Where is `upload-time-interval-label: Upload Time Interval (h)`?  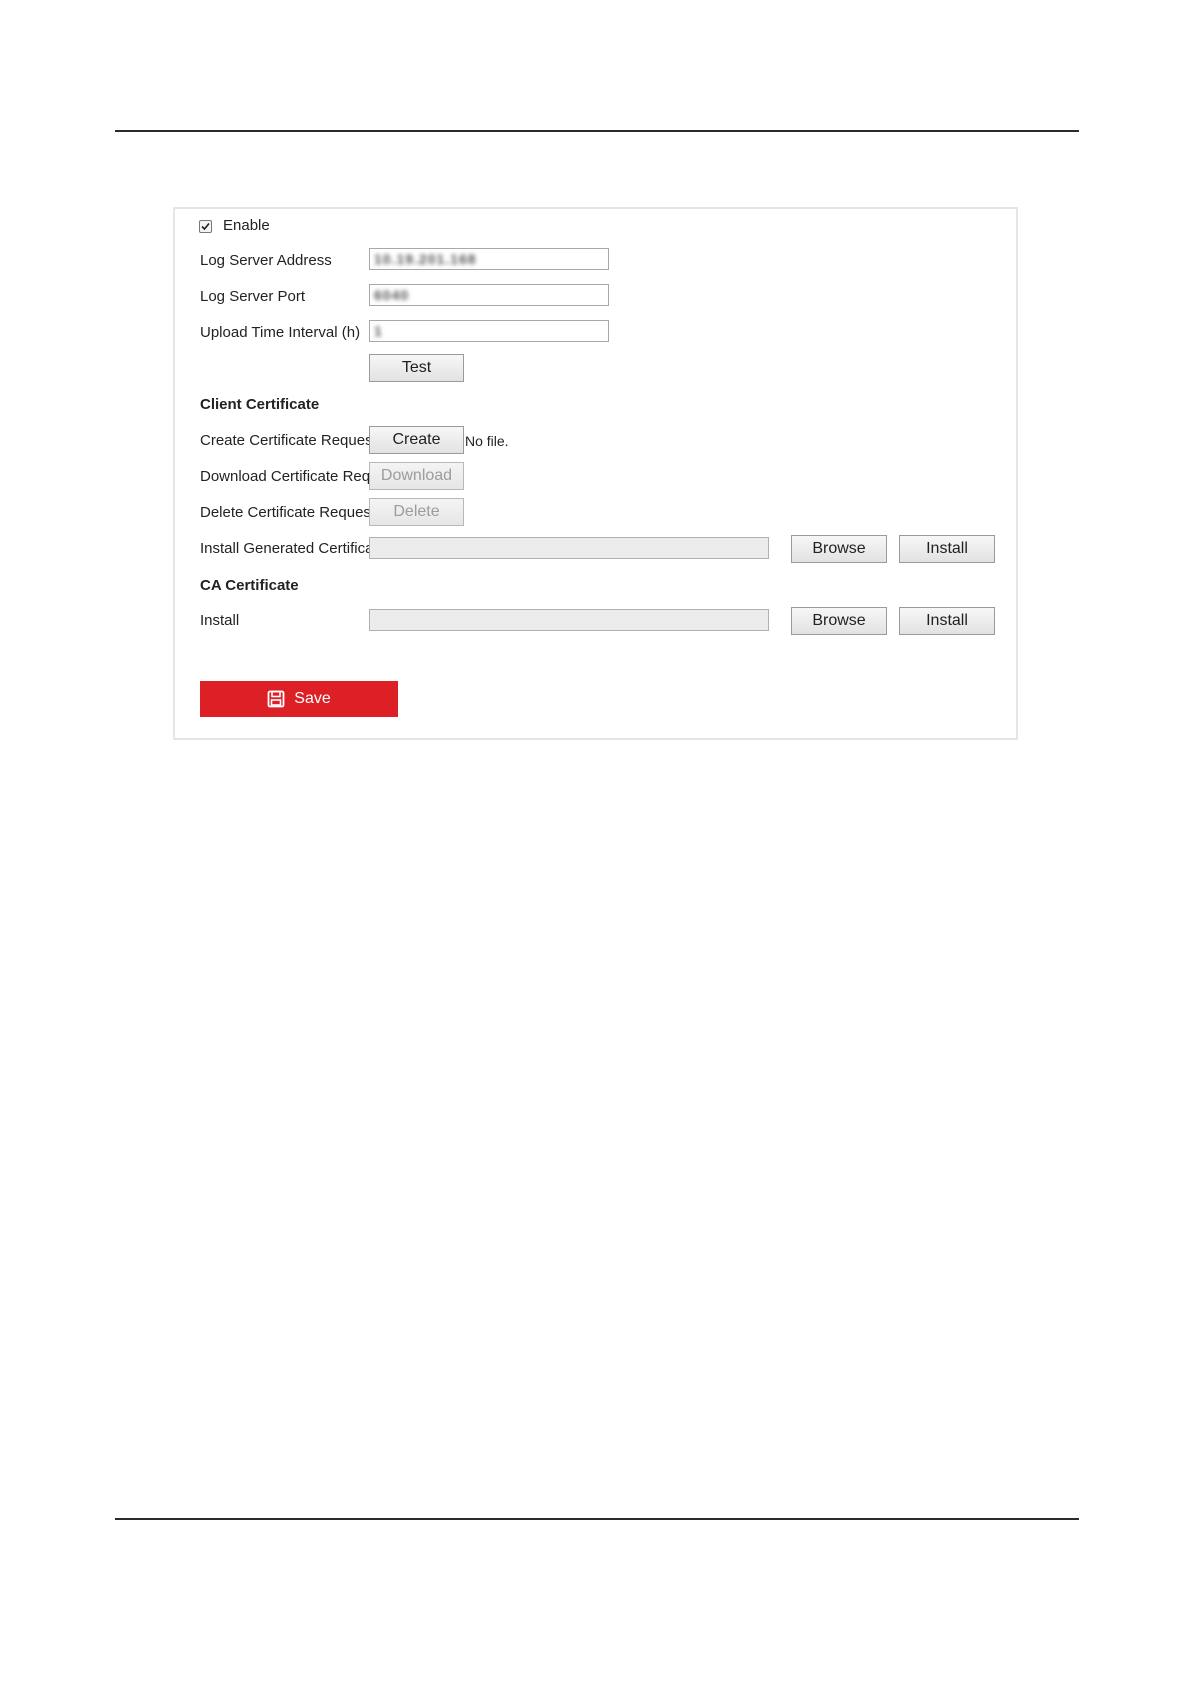
upload-time-interval-label: Upload Time Interval (h) is located at coordinates (280, 332).